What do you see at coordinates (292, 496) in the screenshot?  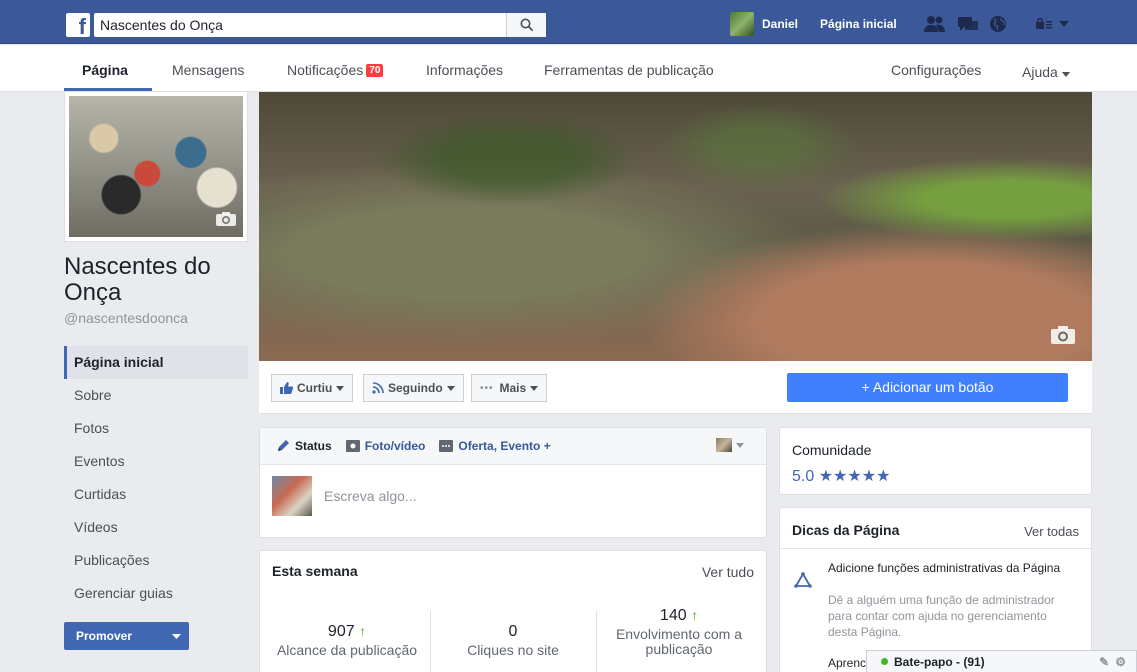 I see `page-avatar` at bounding box center [292, 496].